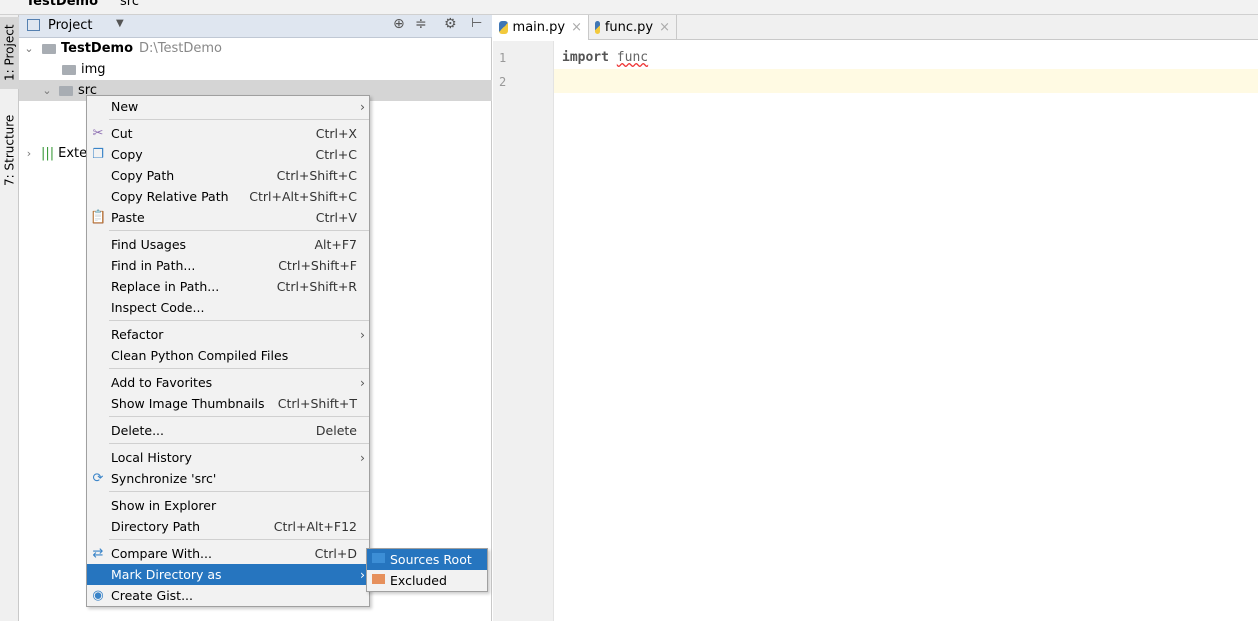 This screenshot has height=621, width=1258. Describe the element at coordinates (228, 457) in the screenshot. I see `menu-item-local-history: Local History ›` at that location.